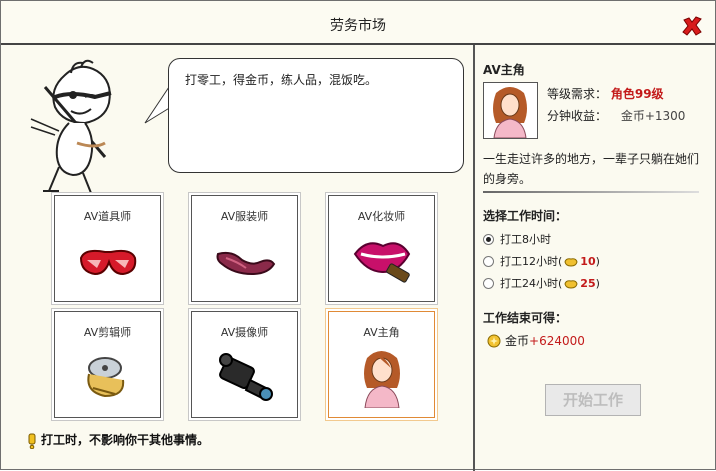  What do you see at coordinates (382, 262) in the screenshot?
I see `lipstick-icon` at bounding box center [382, 262].